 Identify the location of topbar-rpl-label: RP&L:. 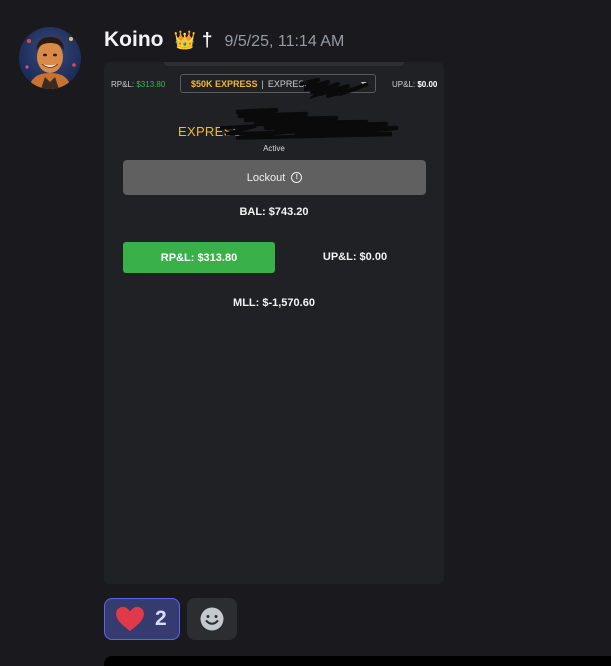
(123, 84).